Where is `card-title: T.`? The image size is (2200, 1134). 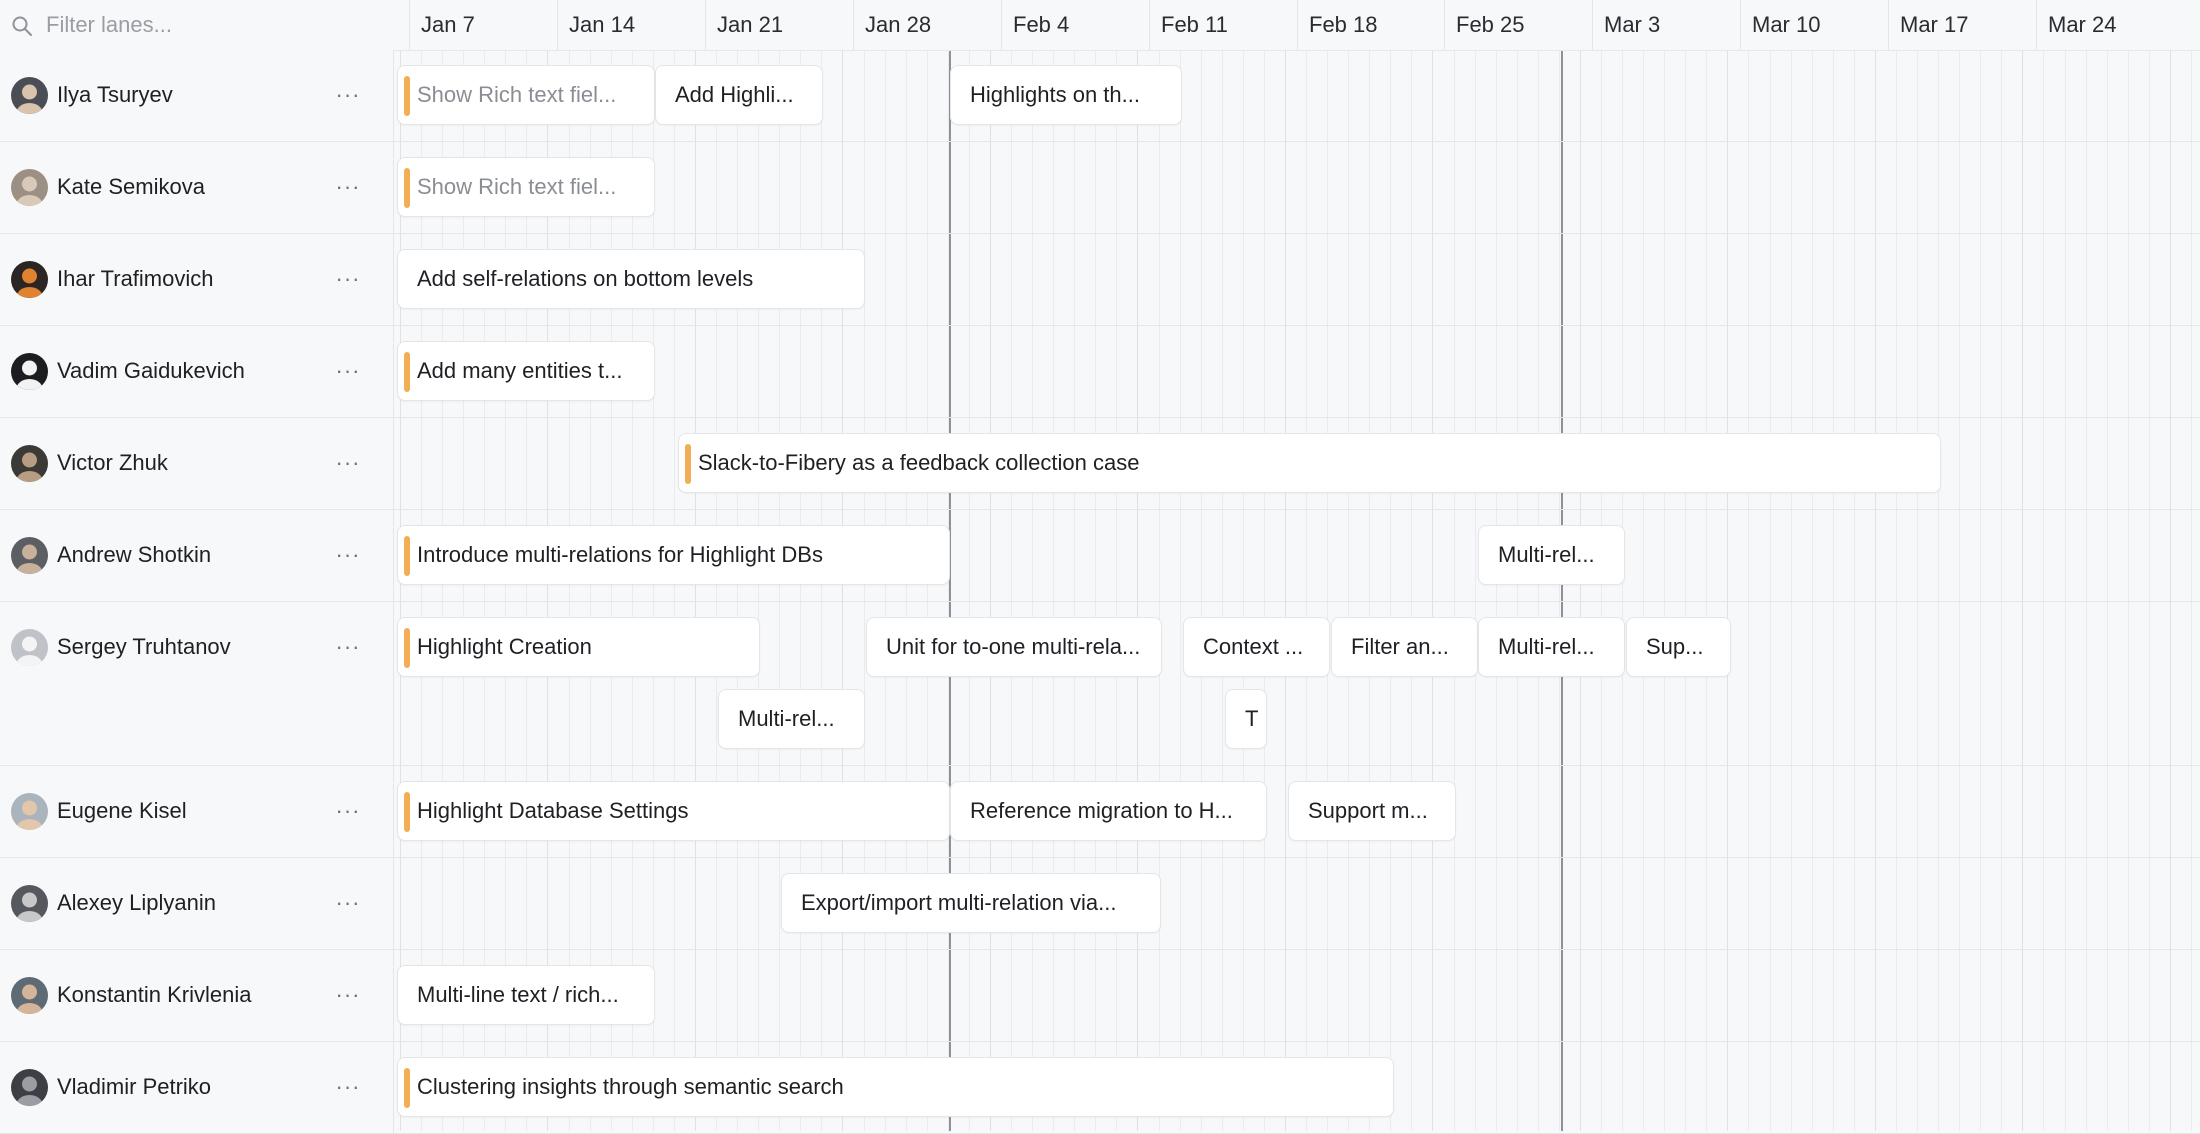 card-title: T. is located at coordinates (1251, 718).